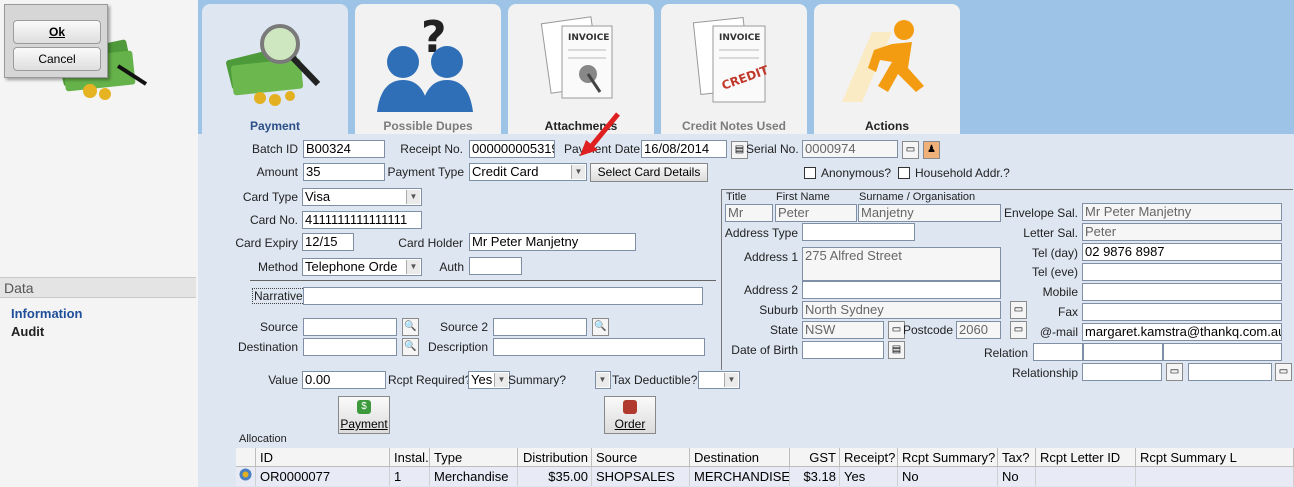 The image size is (1294, 487). I want to click on table-cell-source: SHOPSALES, so click(641, 476).